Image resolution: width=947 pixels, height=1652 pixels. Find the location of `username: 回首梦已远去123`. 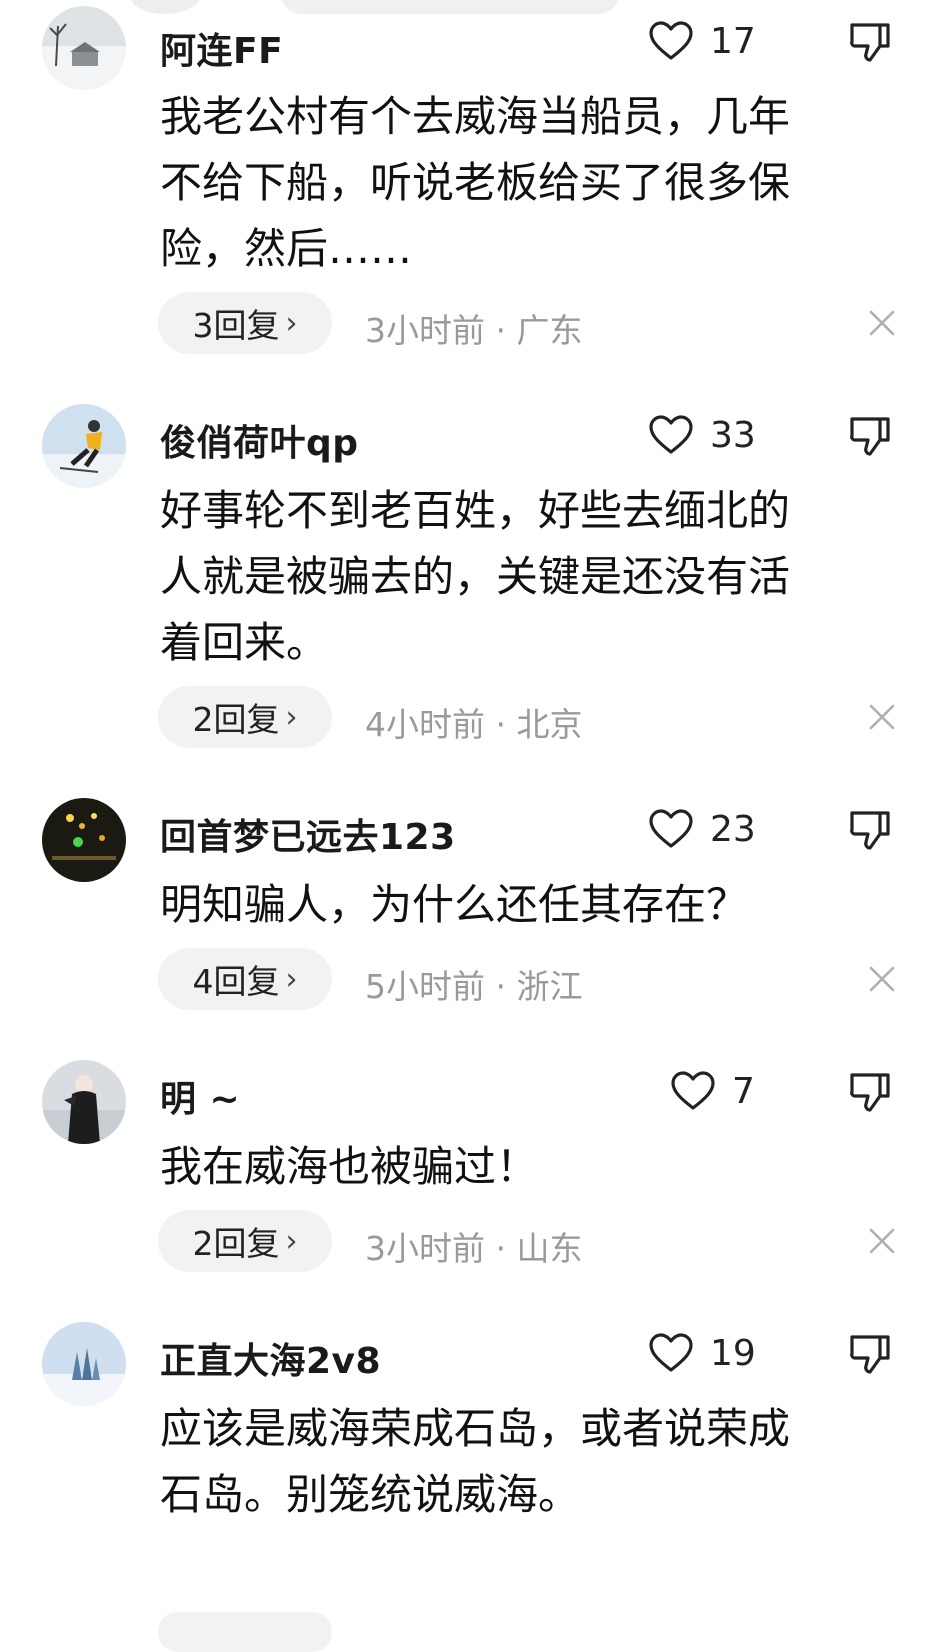

username: 回首梦已远去123 is located at coordinates (308, 834).